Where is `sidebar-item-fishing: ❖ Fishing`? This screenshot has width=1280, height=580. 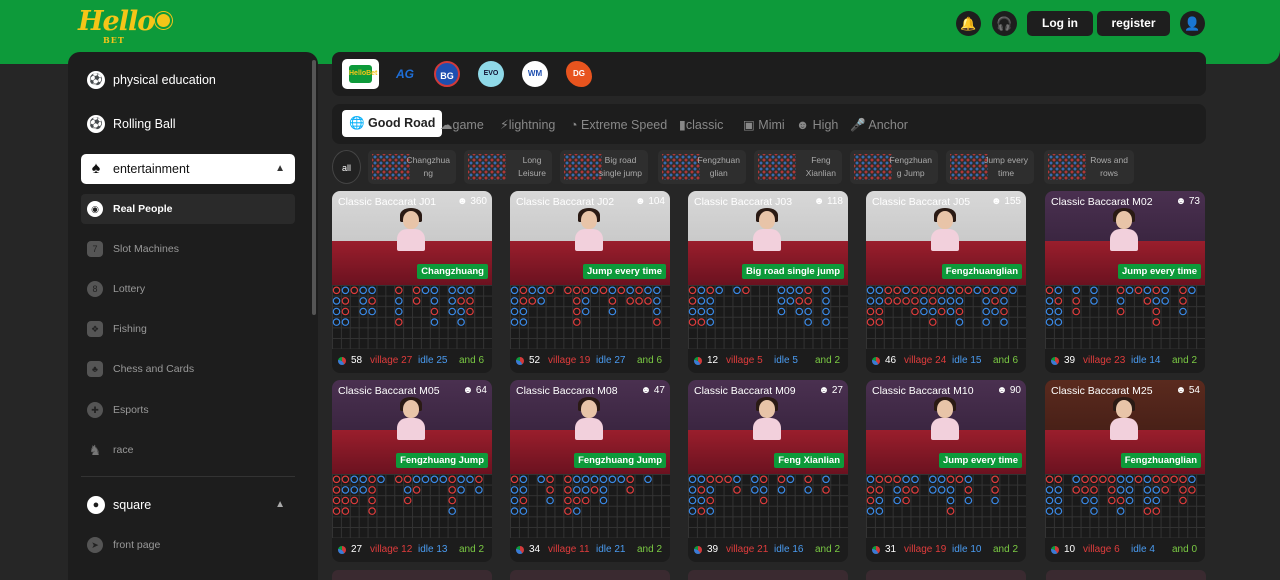
sidebar-item-fishing: ❖ Fishing is located at coordinates (188, 329).